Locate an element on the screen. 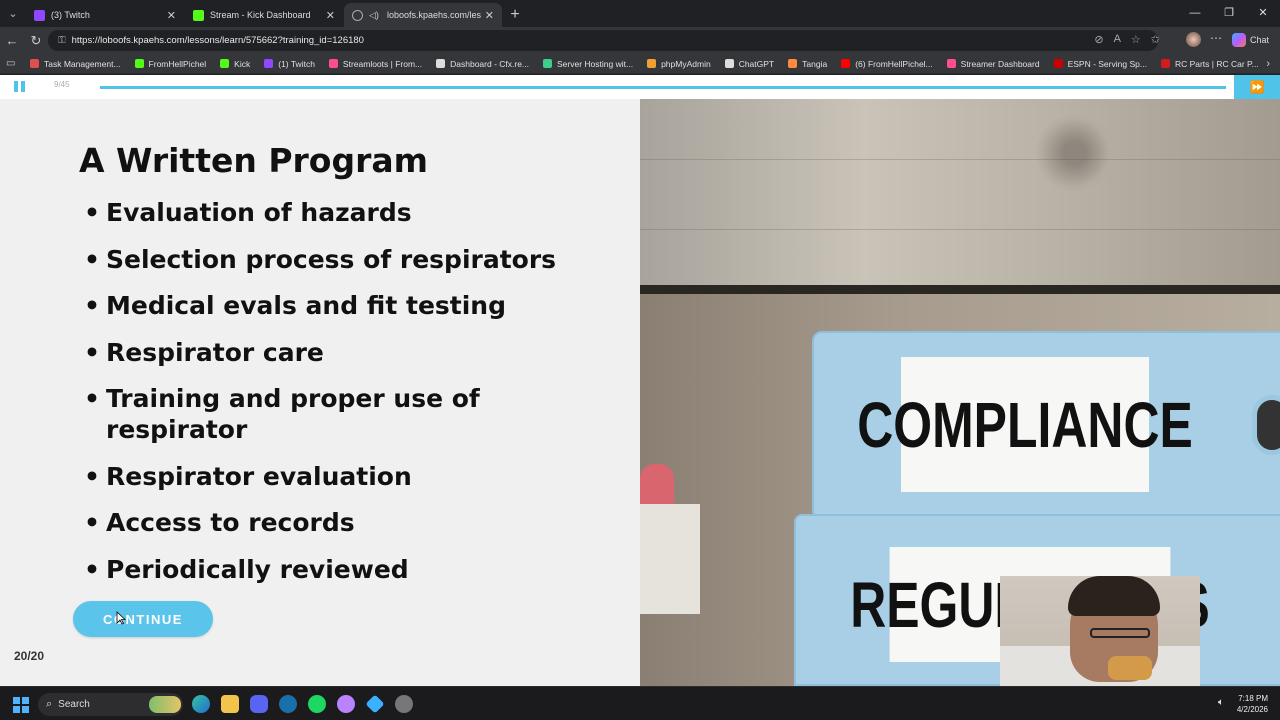 The height and width of the screenshot is (720, 1280). search-icon: ⌕ is located at coordinates (49, 704).